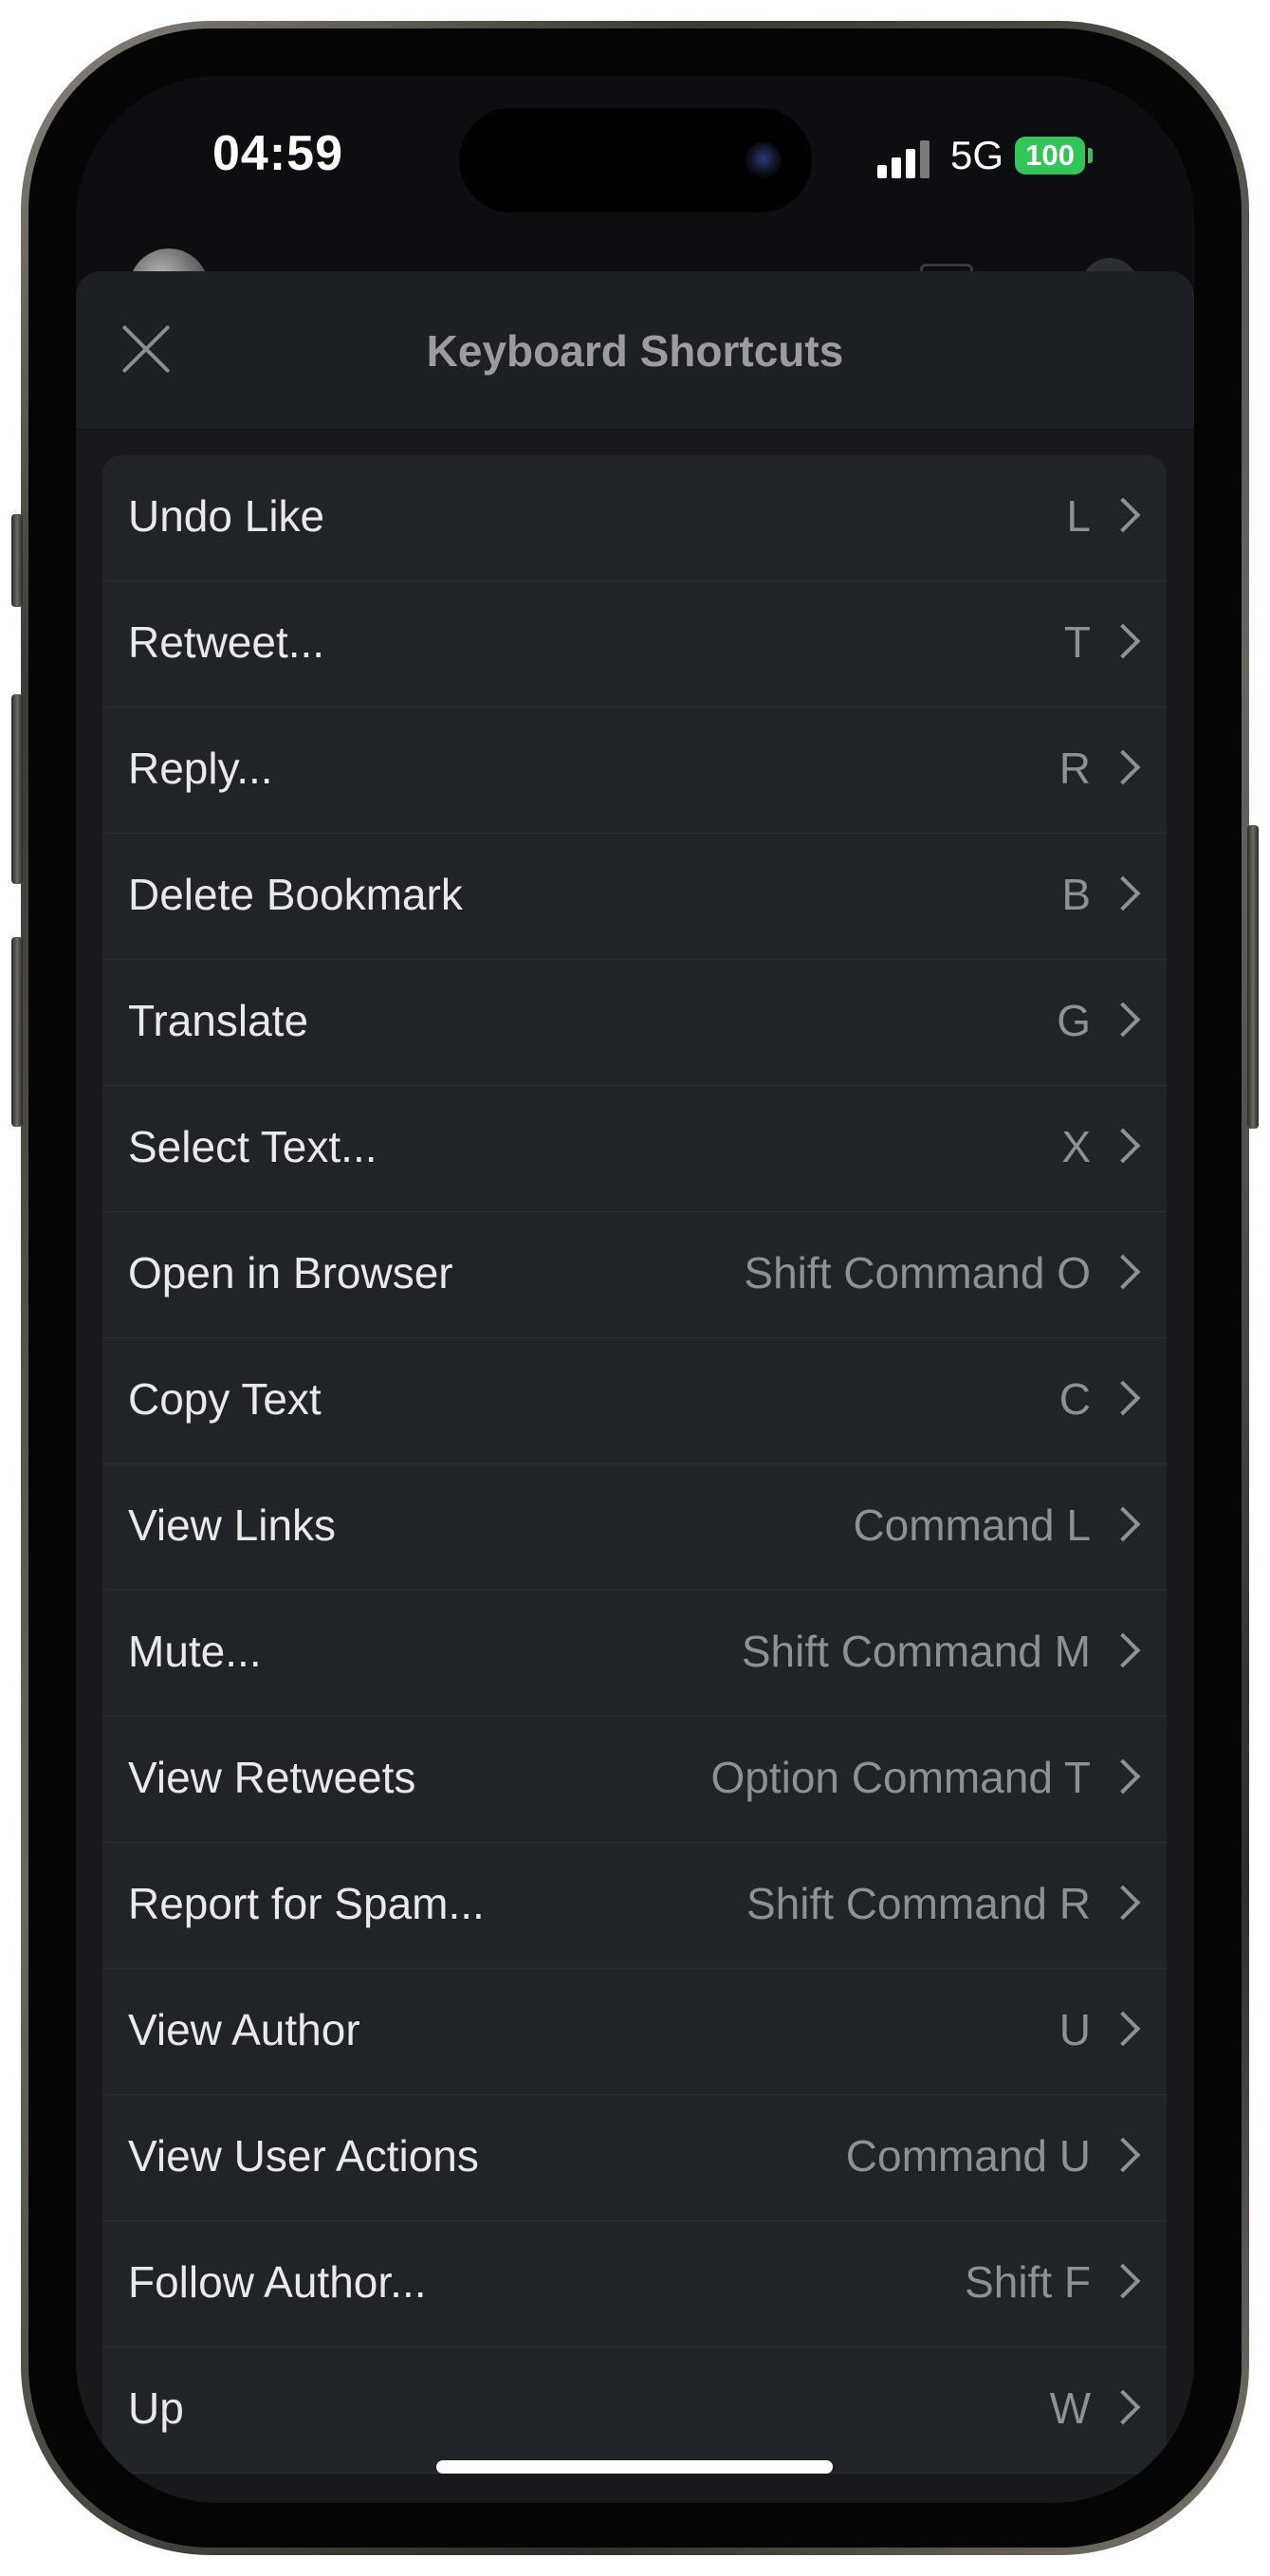  I want to click on shortcut-key: U, so click(1074, 2030).